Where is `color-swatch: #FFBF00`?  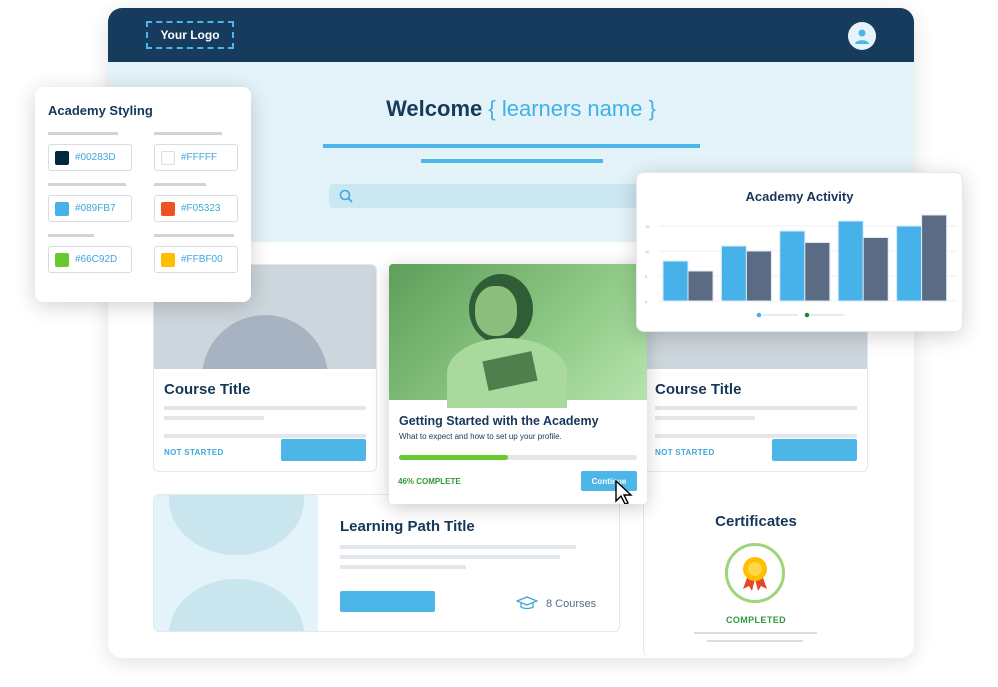 color-swatch: #FFBF00 is located at coordinates (196, 253).